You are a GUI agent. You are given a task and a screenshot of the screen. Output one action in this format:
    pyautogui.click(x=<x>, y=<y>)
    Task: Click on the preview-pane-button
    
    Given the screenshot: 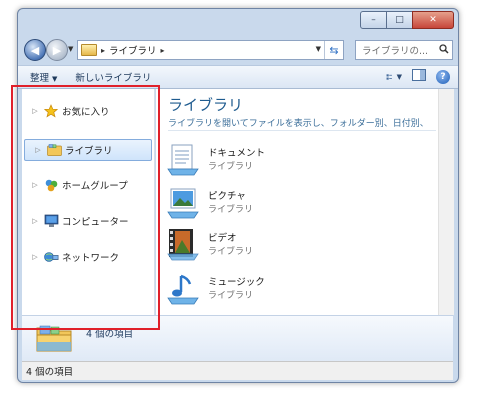 What is the action you would take?
    pyautogui.click(x=419, y=76)
    